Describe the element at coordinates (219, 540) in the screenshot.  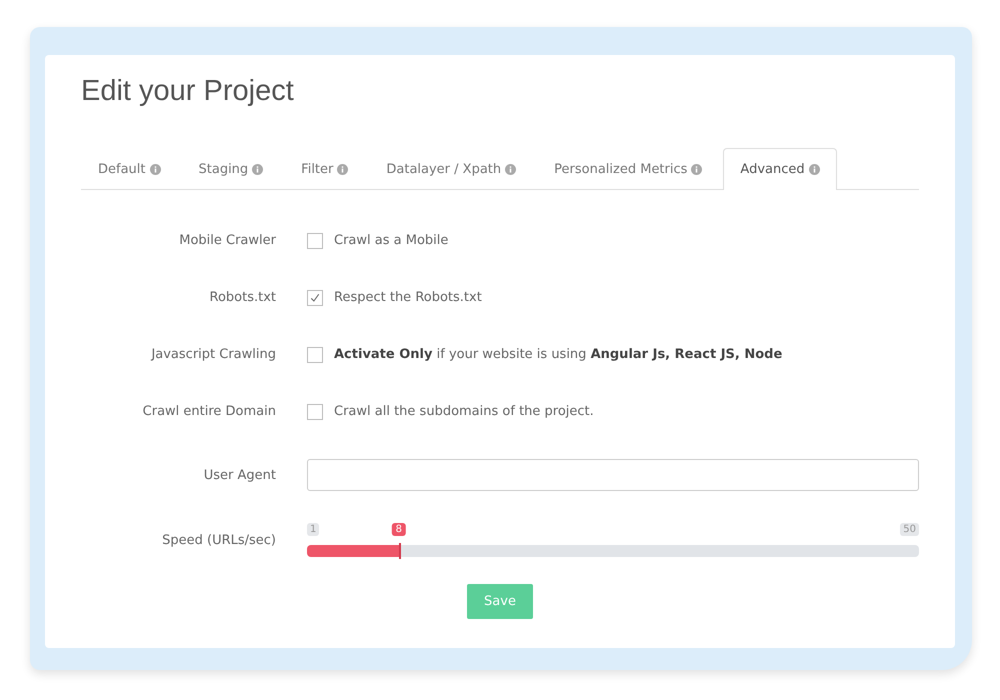
I see `field-label: Speed (URLs/sec)` at that location.